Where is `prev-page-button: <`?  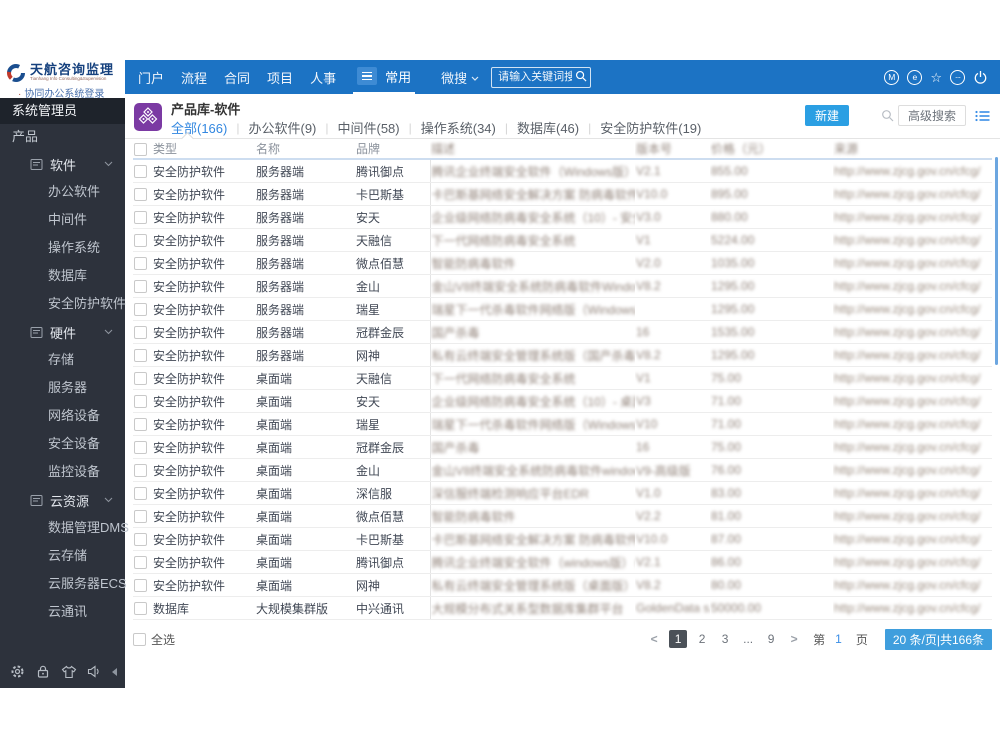
prev-page-button: < is located at coordinates (654, 639).